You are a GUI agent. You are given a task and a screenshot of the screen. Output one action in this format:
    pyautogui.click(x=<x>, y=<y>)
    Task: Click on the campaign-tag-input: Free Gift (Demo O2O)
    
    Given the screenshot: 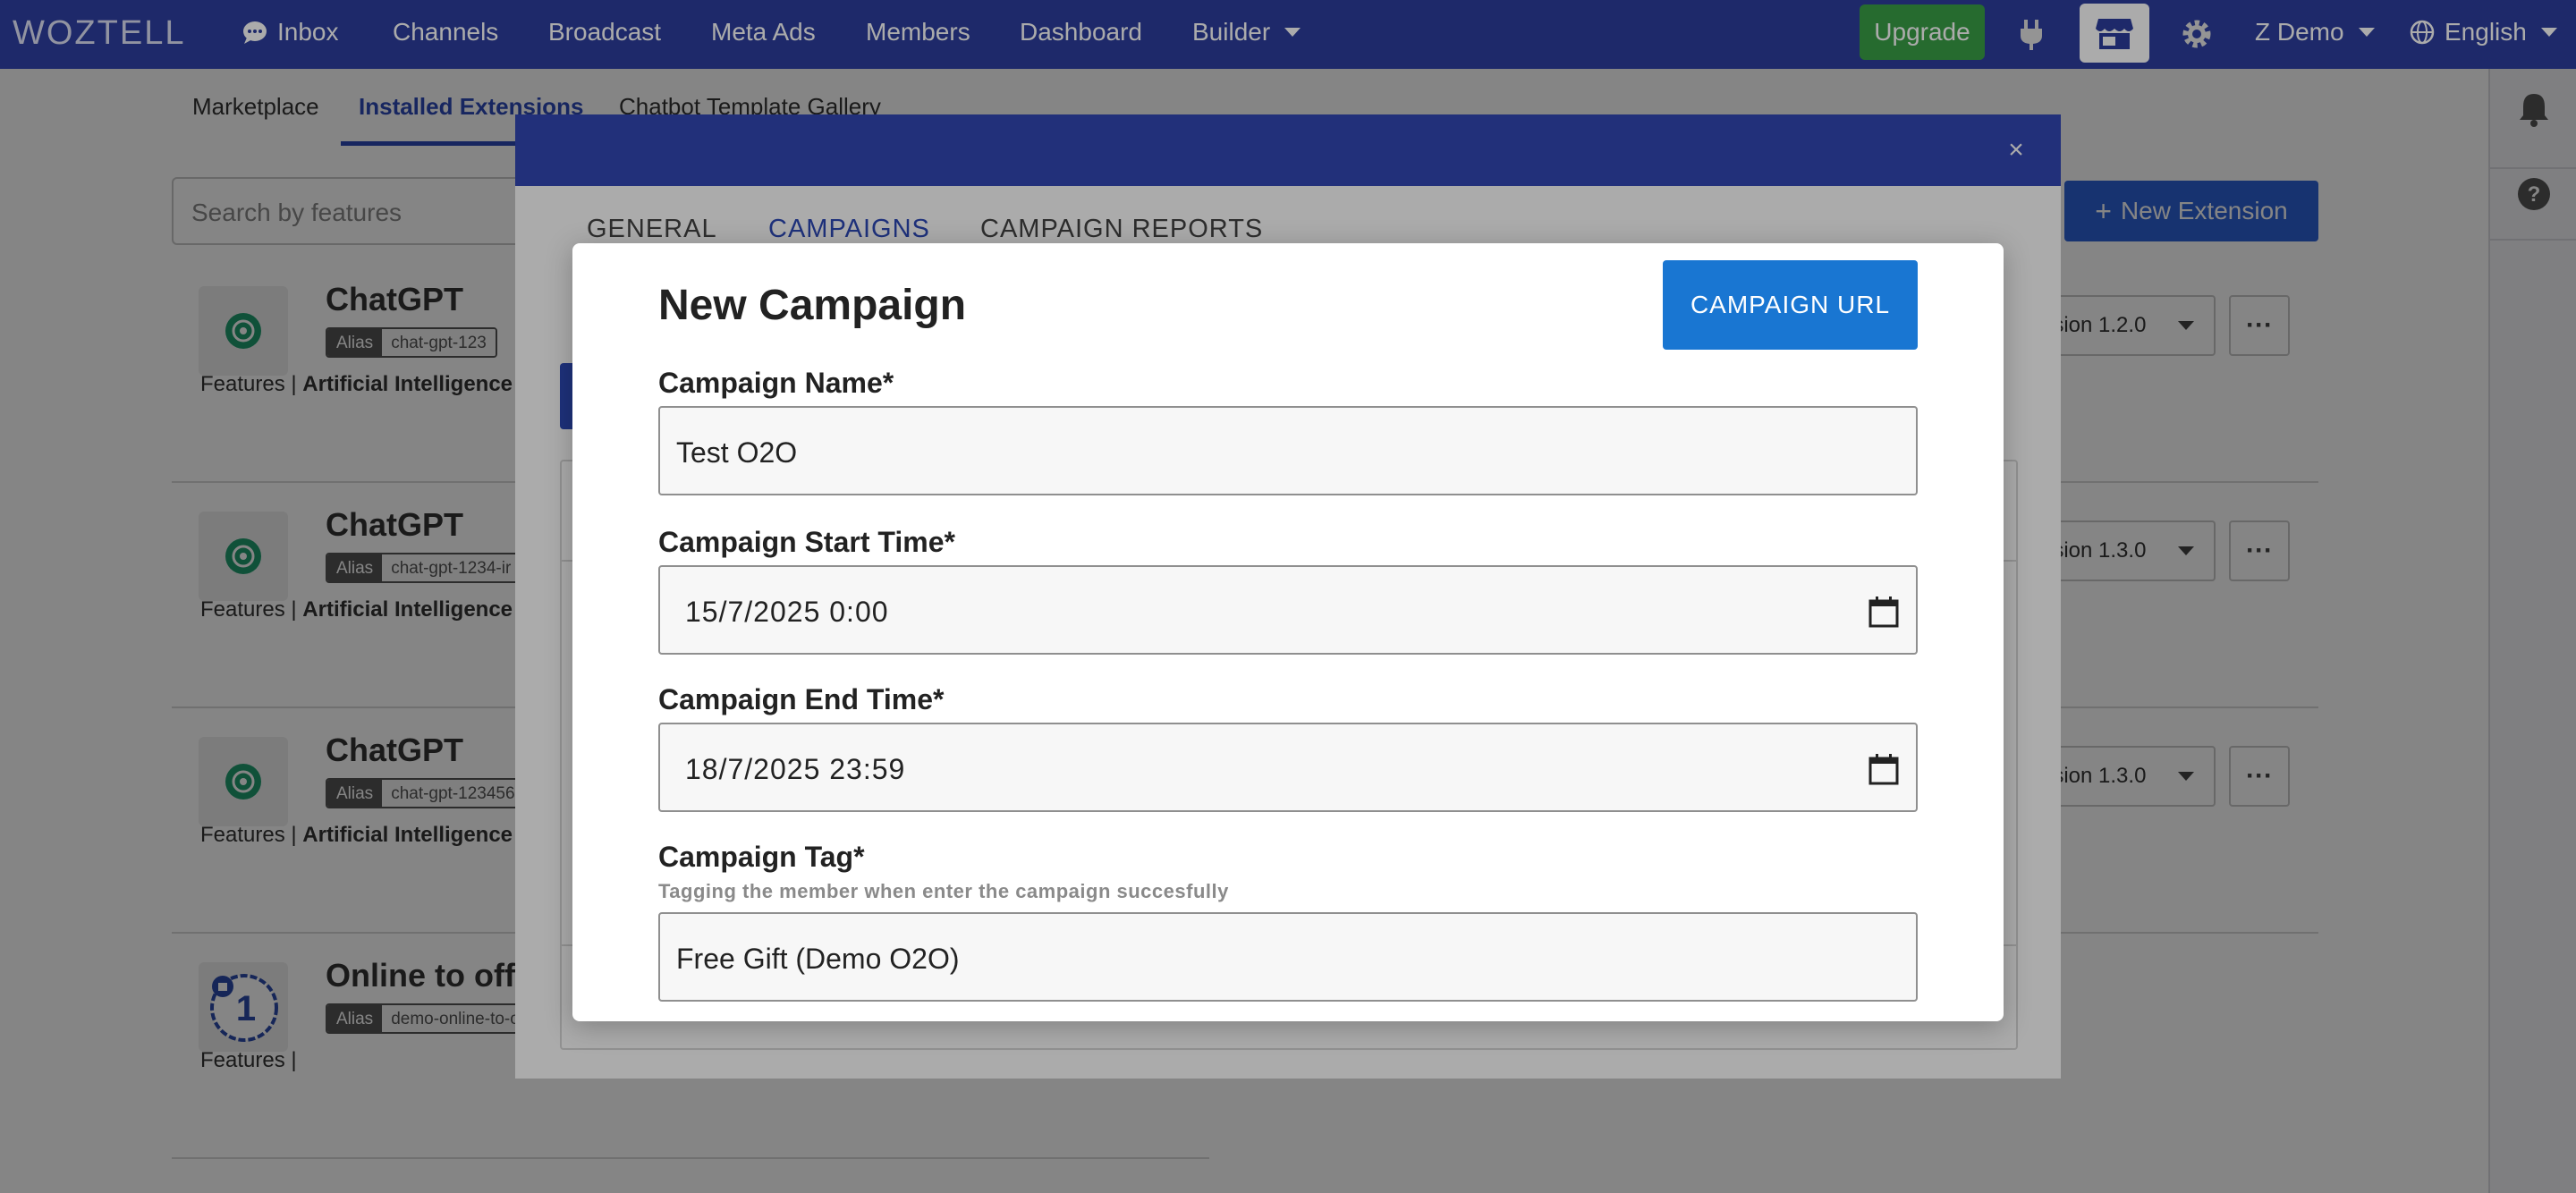 What is the action you would take?
    pyautogui.click(x=1288, y=957)
    